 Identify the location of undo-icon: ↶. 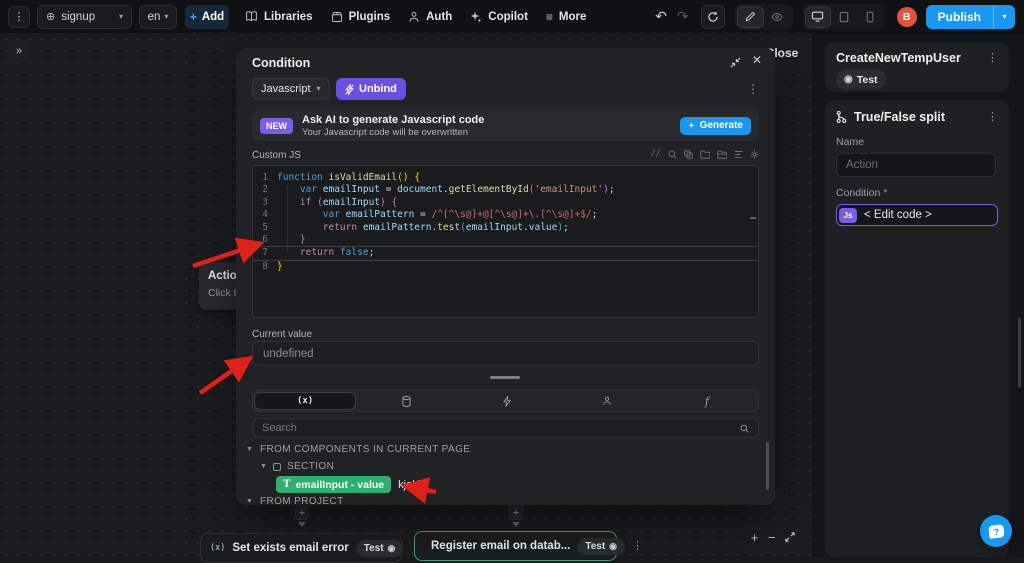
(661, 16).